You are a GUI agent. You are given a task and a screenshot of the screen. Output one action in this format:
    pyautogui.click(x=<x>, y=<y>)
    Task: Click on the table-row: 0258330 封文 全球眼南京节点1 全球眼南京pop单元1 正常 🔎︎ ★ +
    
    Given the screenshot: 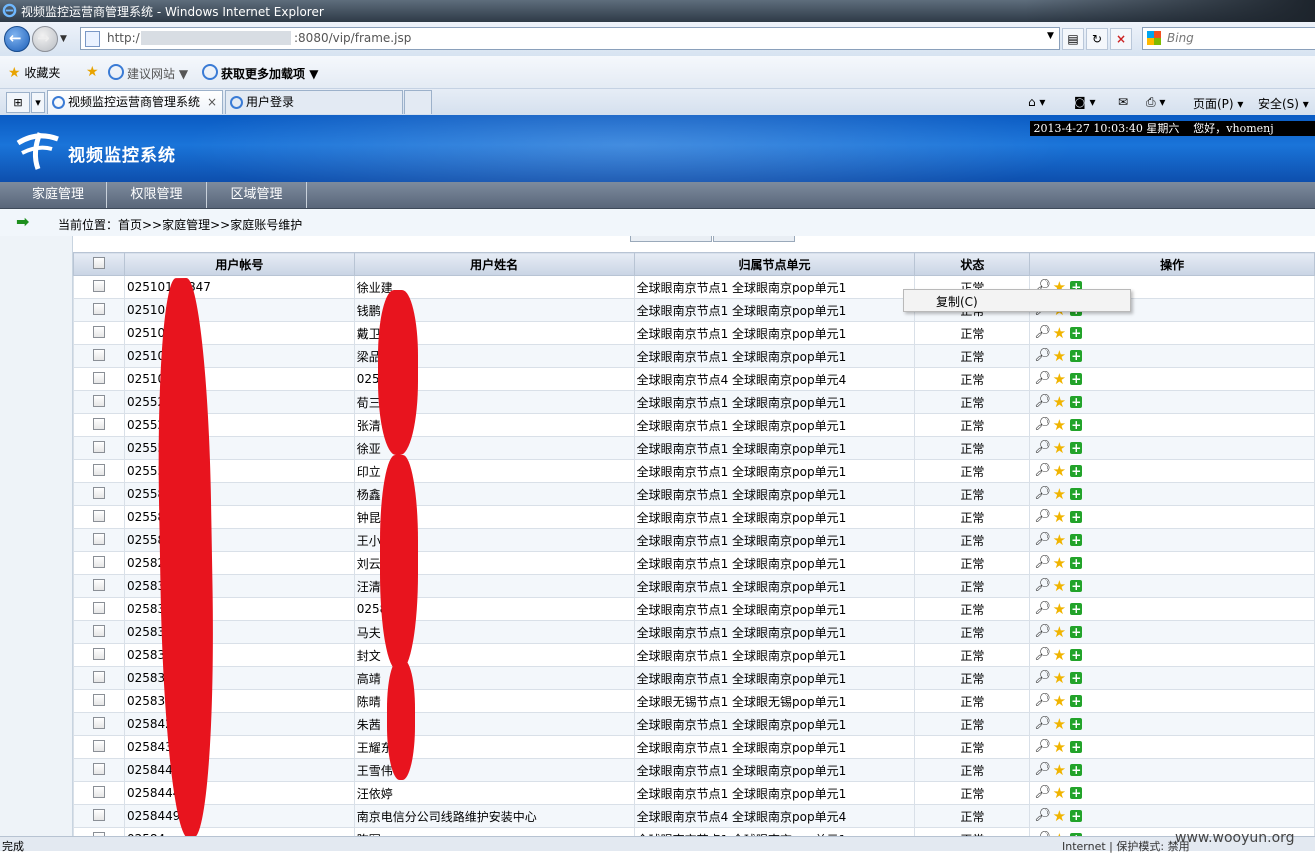 What is the action you would take?
    pyautogui.click(x=694, y=655)
    